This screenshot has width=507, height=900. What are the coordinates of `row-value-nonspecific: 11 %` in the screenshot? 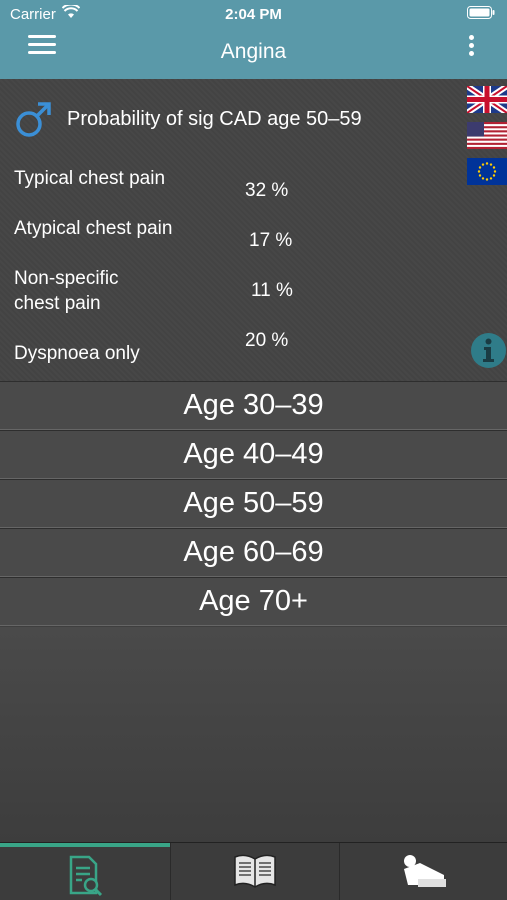 It's located at (272, 290).